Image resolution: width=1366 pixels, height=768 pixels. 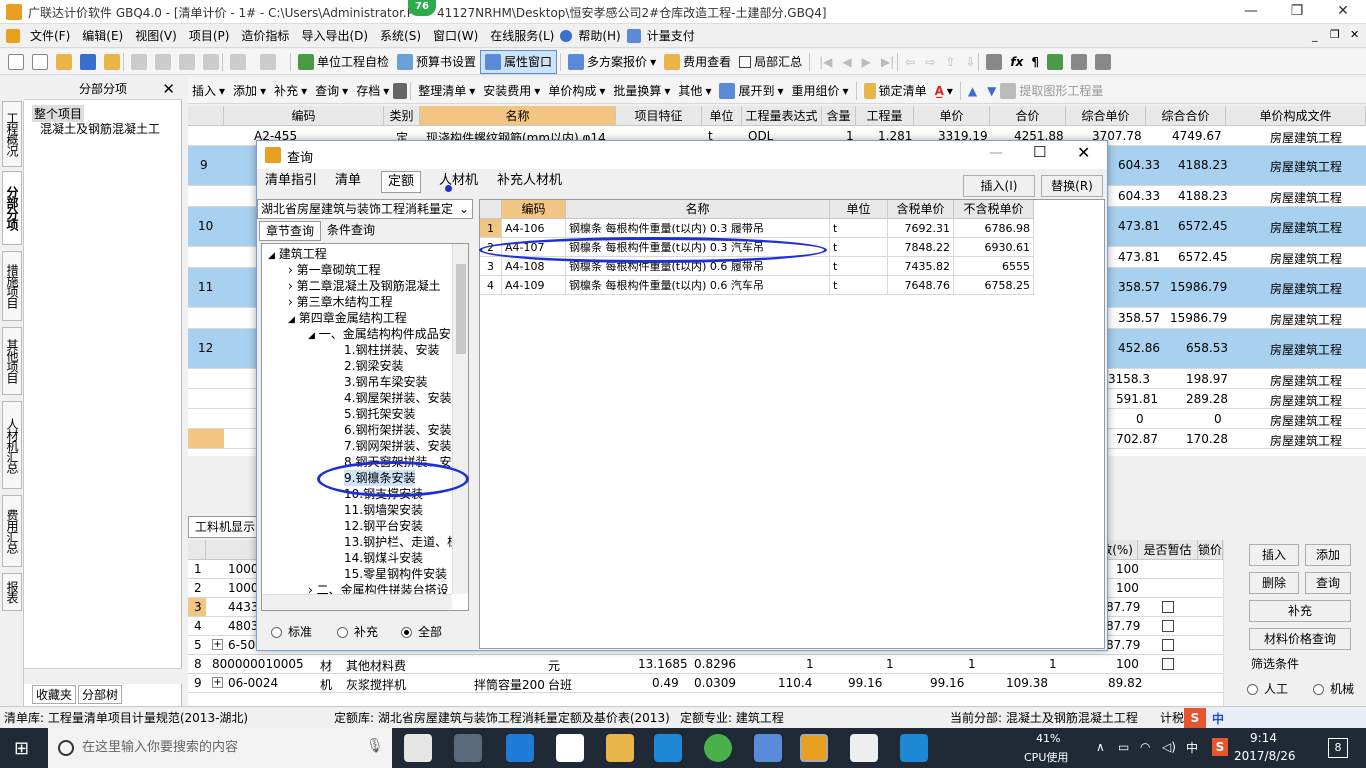 I want to click on menu-file: 文件(F), so click(x=50, y=36).